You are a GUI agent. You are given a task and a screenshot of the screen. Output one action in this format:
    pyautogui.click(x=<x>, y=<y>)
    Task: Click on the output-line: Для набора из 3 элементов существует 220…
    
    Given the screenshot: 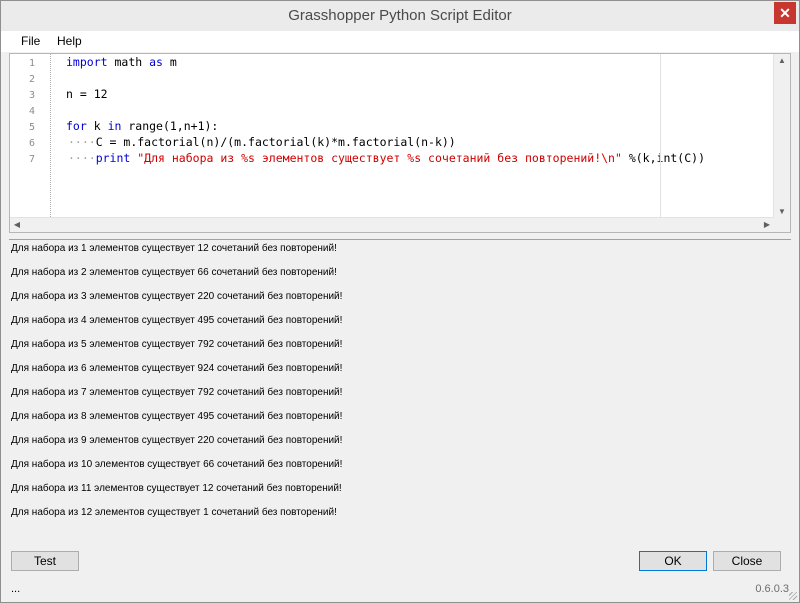 What is the action you would take?
    pyautogui.click(x=177, y=296)
    